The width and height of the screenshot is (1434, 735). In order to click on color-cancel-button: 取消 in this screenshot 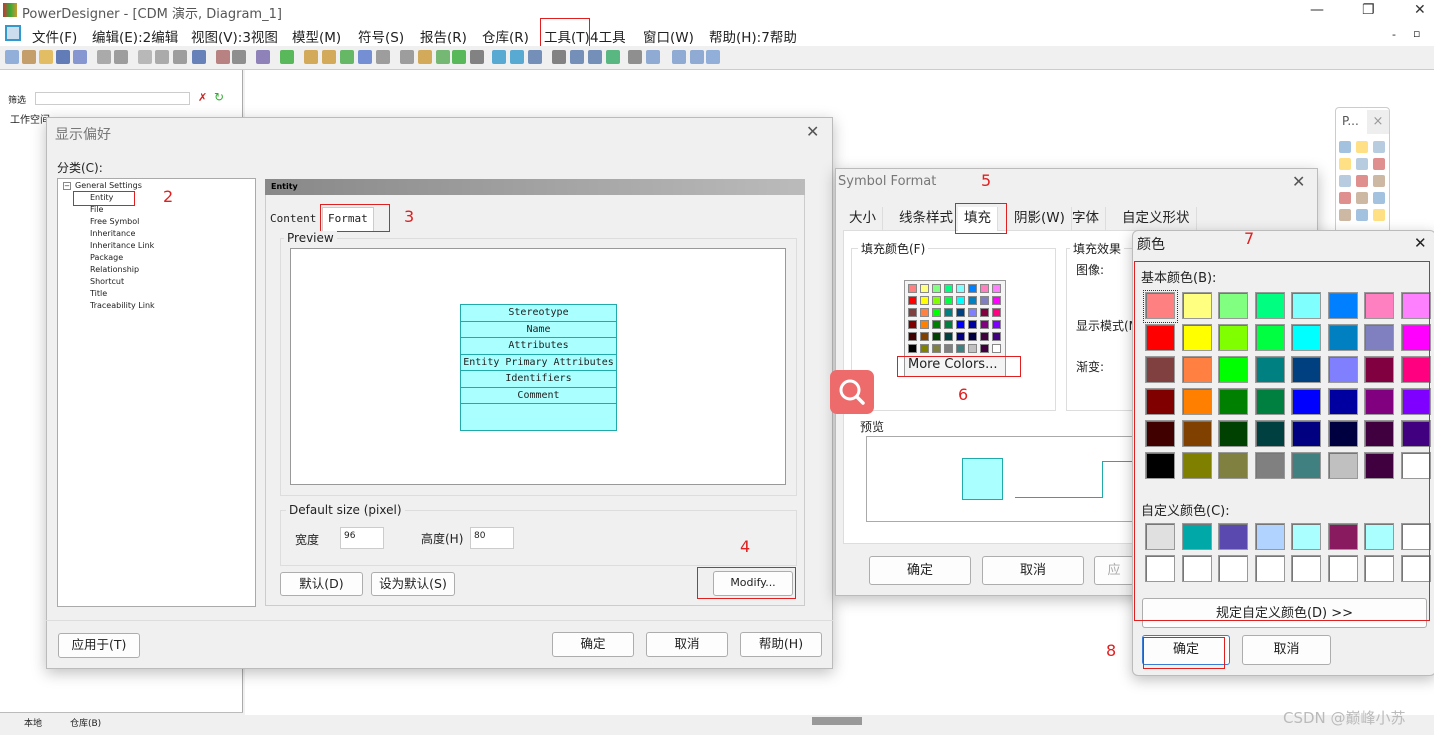, I will do `click(1286, 650)`.